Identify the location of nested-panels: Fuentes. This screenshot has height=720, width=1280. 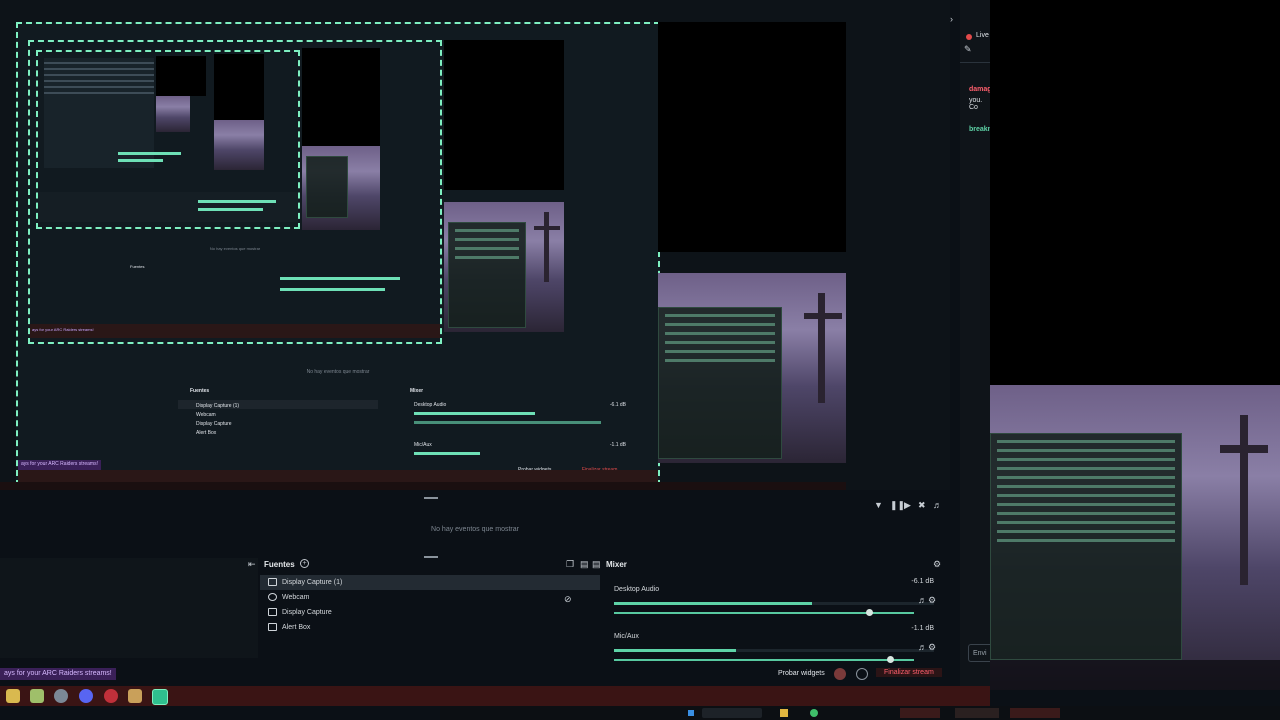
(280, 294).